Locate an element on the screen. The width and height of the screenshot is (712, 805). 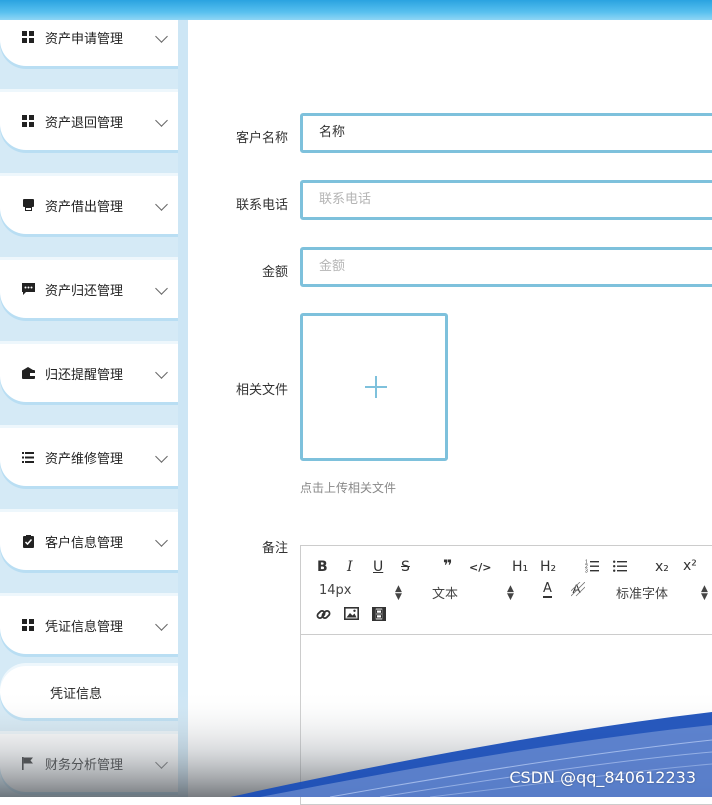
heading1-button: H₁ is located at coordinates (520, 567).